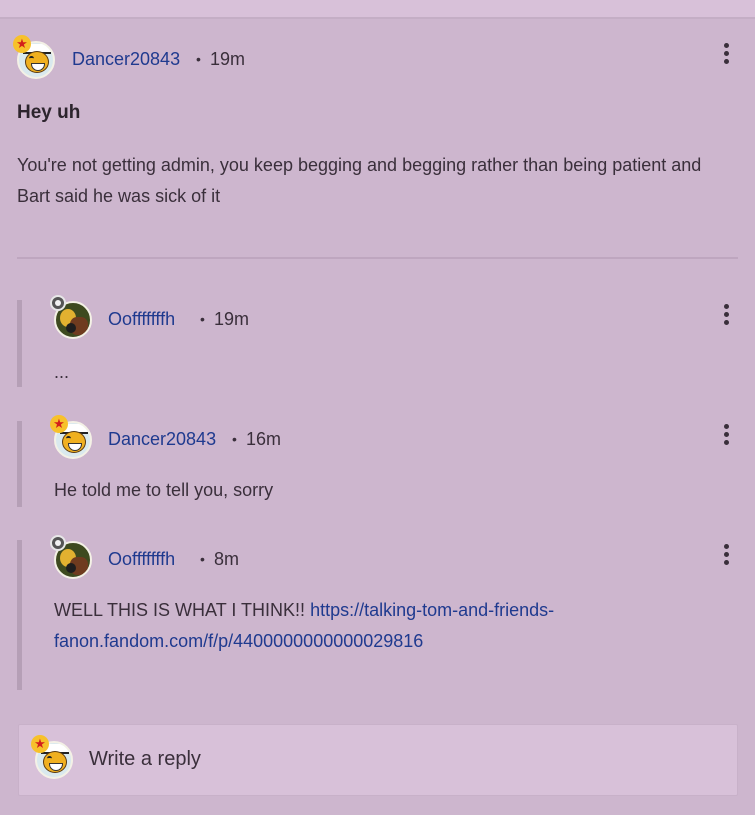 This screenshot has width=755, height=815. What do you see at coordinates (232, 319) in the screenshot?
I see `reply-timestamp: 19m` at bounding box center [232, 319].